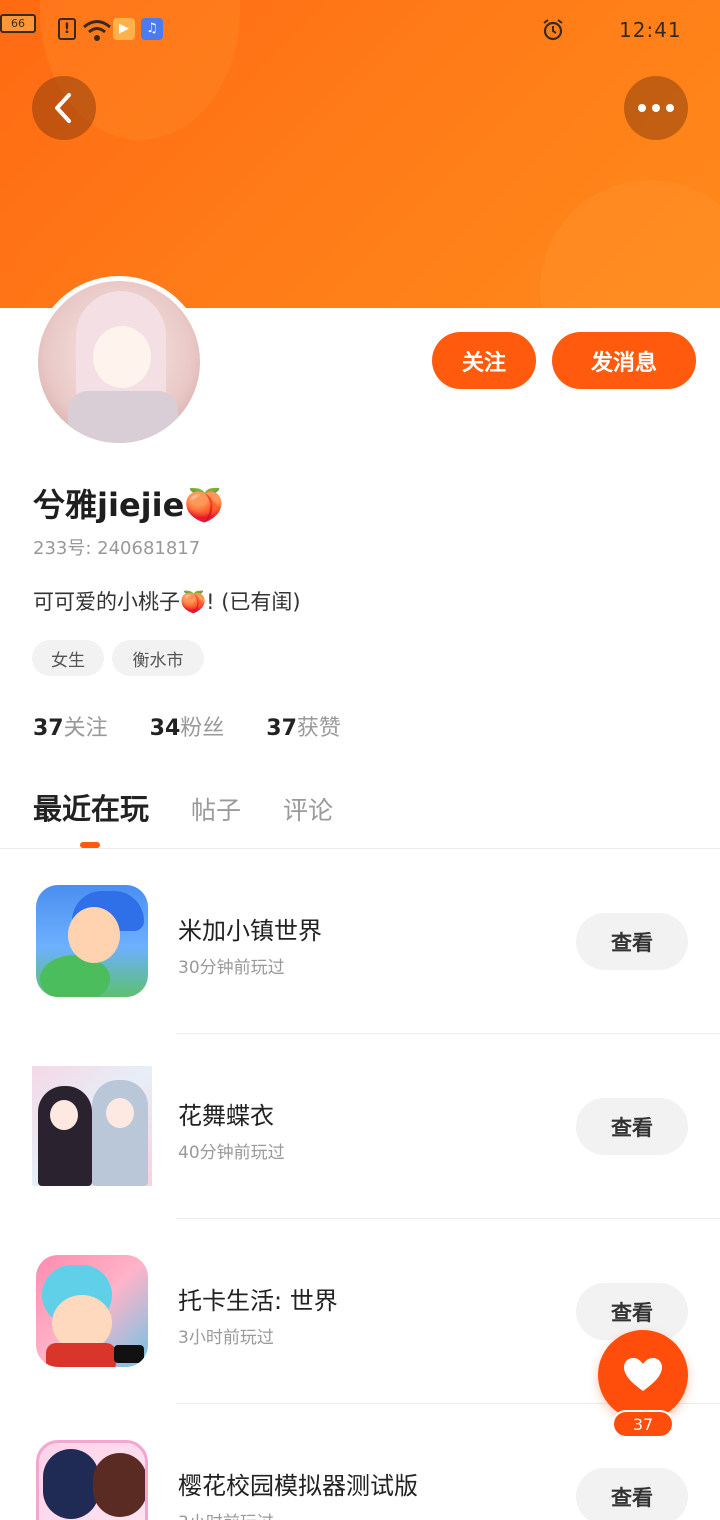 The width and height of the screenshot is (720, 1520). Describe the element at coordinates (308, 809) in the screenshot. I see `tab-comments: 评论` at that location.